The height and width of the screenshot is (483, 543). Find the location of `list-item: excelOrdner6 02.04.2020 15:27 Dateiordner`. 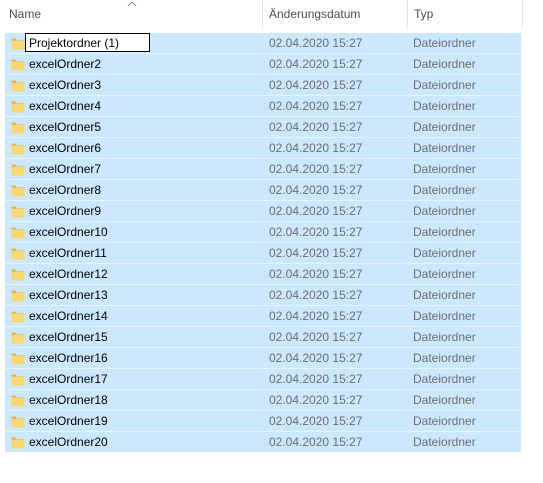

list-item: excelOrdner6 02.04.2020 15:27 Dateiordner is located at coordinates (263, 148).